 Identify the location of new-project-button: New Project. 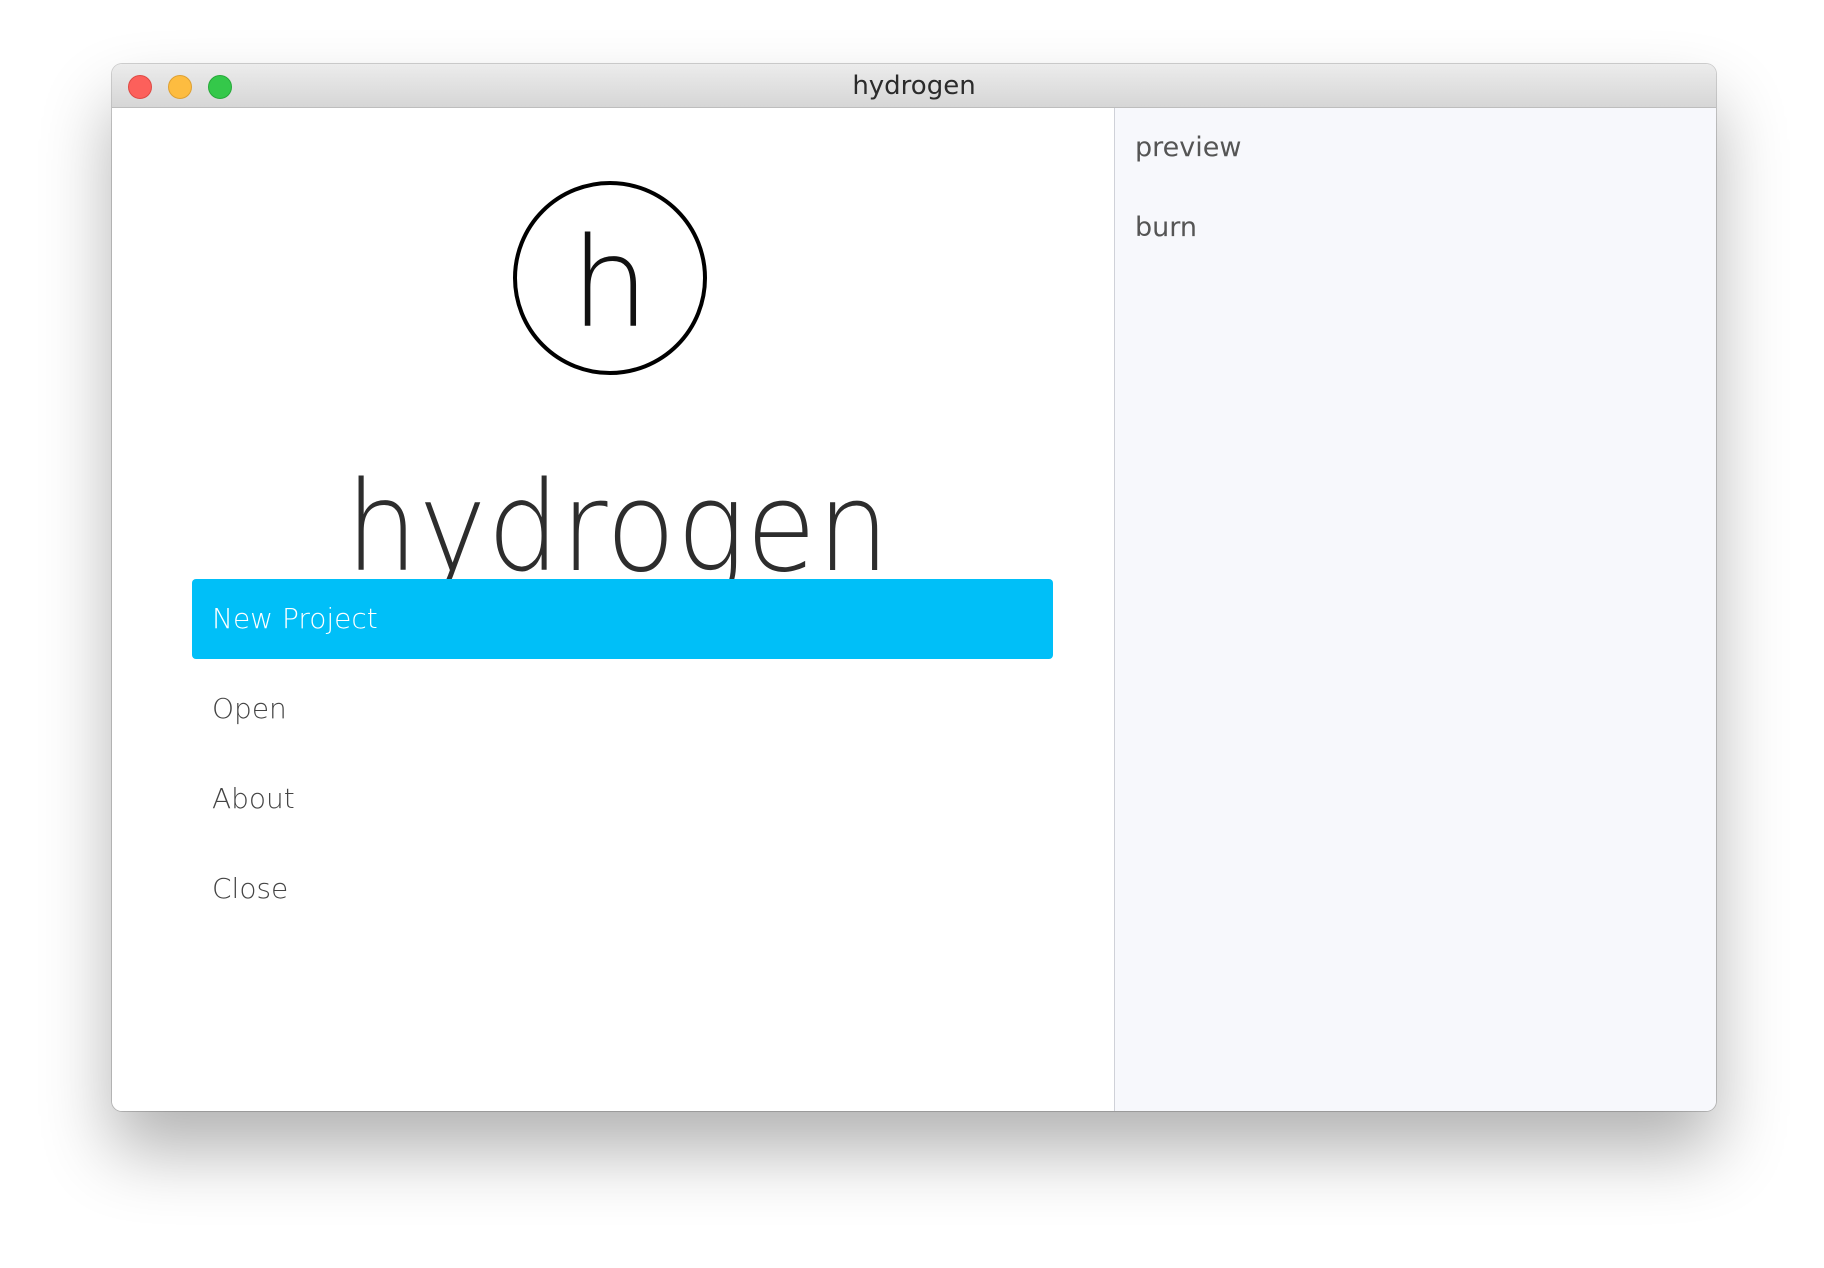
(622, 619).